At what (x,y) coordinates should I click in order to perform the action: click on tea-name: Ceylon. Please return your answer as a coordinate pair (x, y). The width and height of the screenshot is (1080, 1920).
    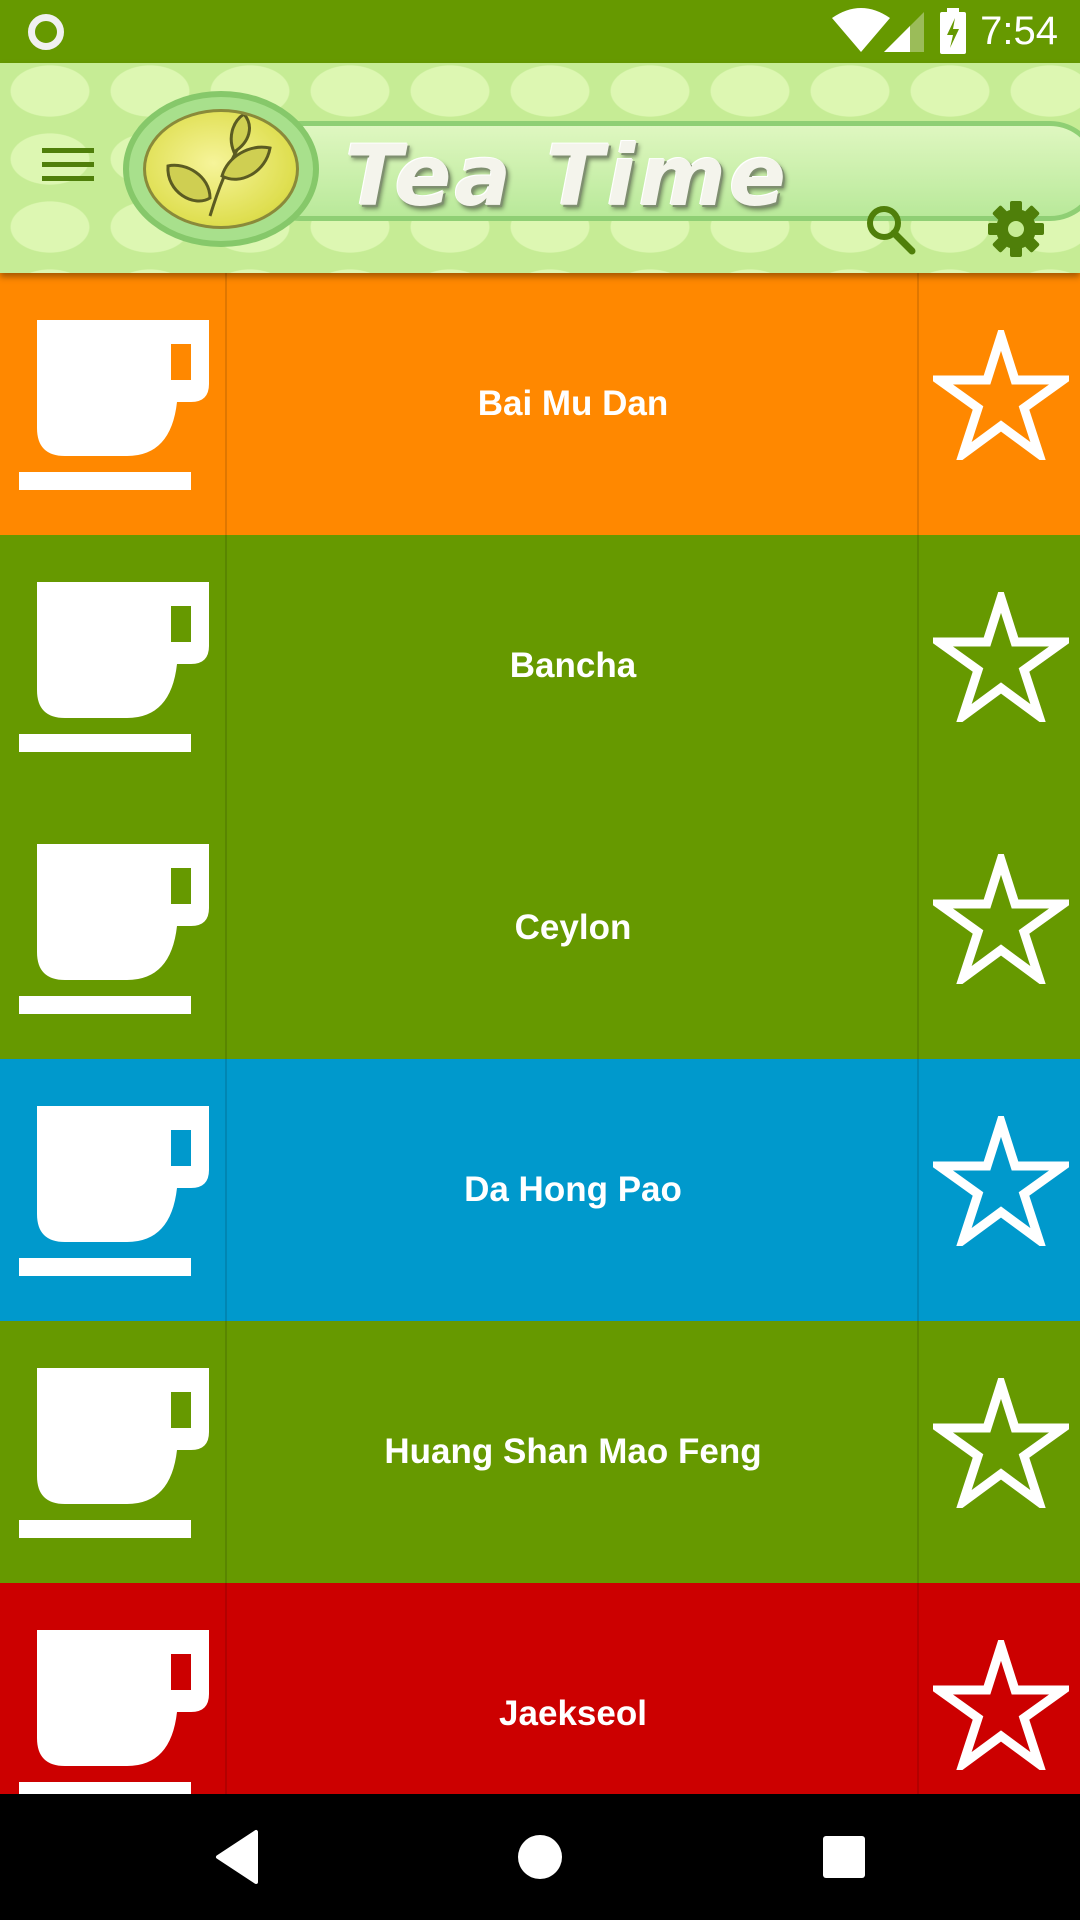
    Looking at the image, I should click on (573, 927).